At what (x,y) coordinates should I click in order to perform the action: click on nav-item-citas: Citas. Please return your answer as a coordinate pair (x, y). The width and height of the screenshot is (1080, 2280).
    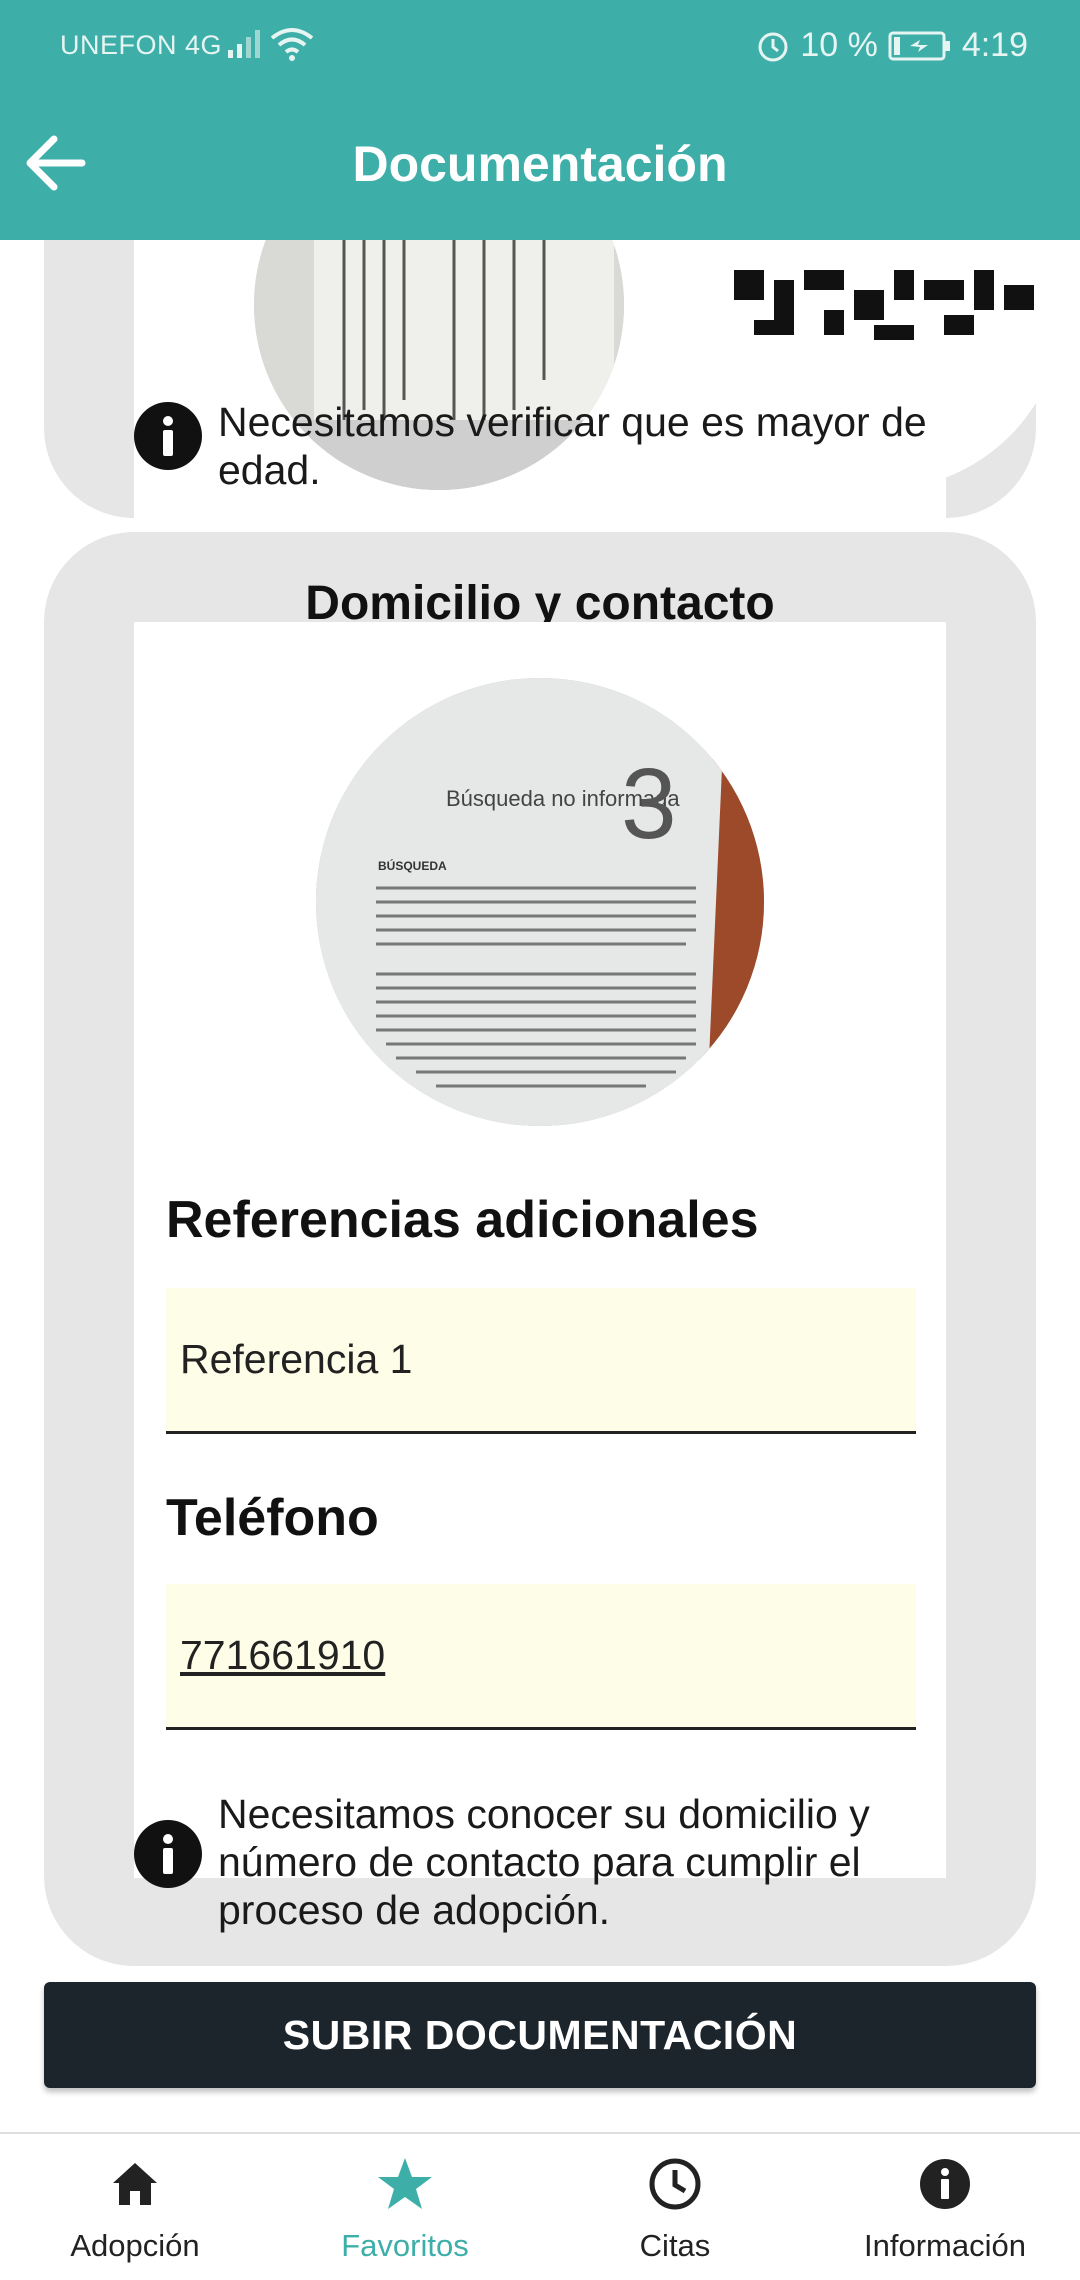
    Looking at the image, I should click on (675, 2207).